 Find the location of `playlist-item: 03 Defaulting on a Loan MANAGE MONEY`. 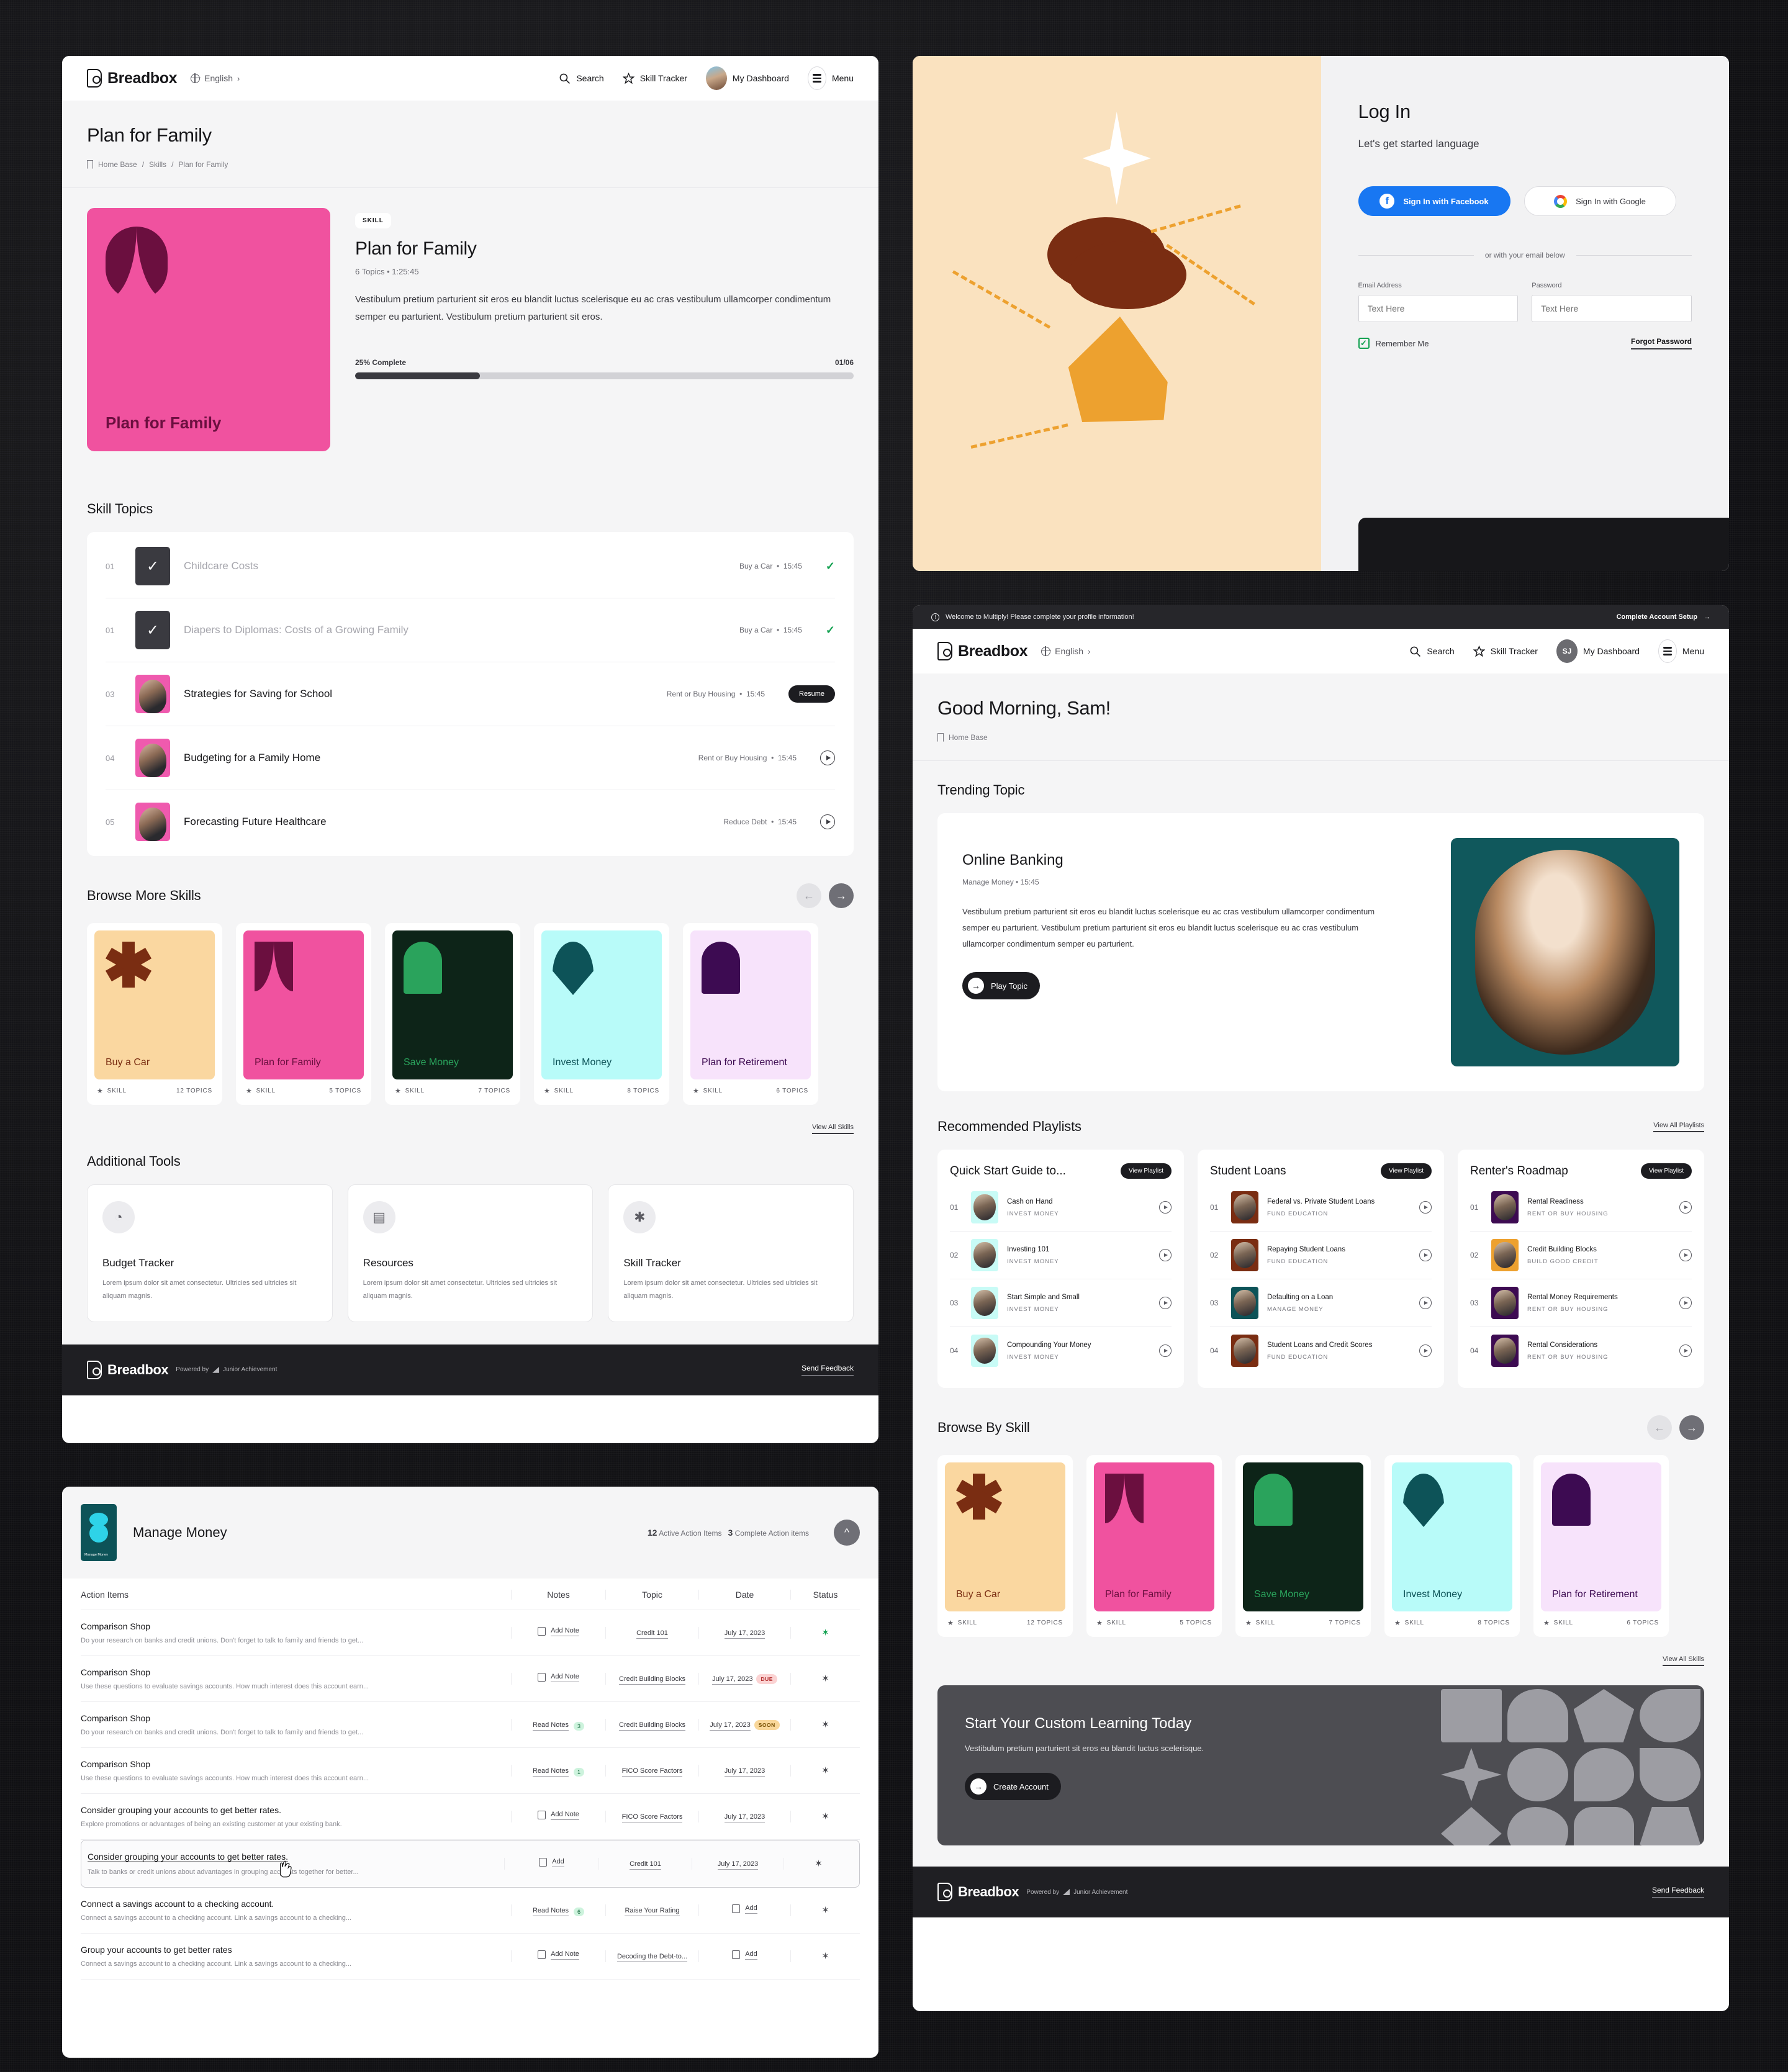

playlist-item: 03 Defaulting on a Loan MANAGE MONEY is located at coordinates (1321, 1303).